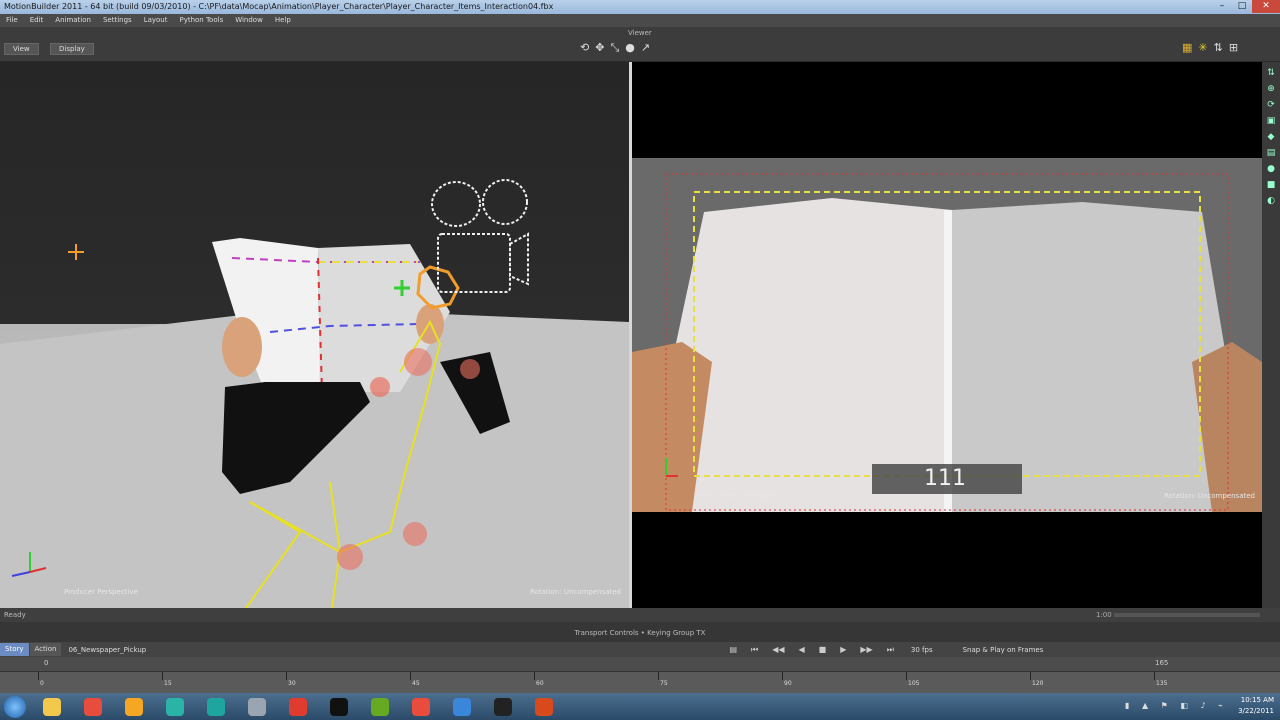 The image size is (1280, 720). What do you see at coordinates (823, 649) in the screenshot?
I see `stop-icon: ■` at bounding box center [823, 649].